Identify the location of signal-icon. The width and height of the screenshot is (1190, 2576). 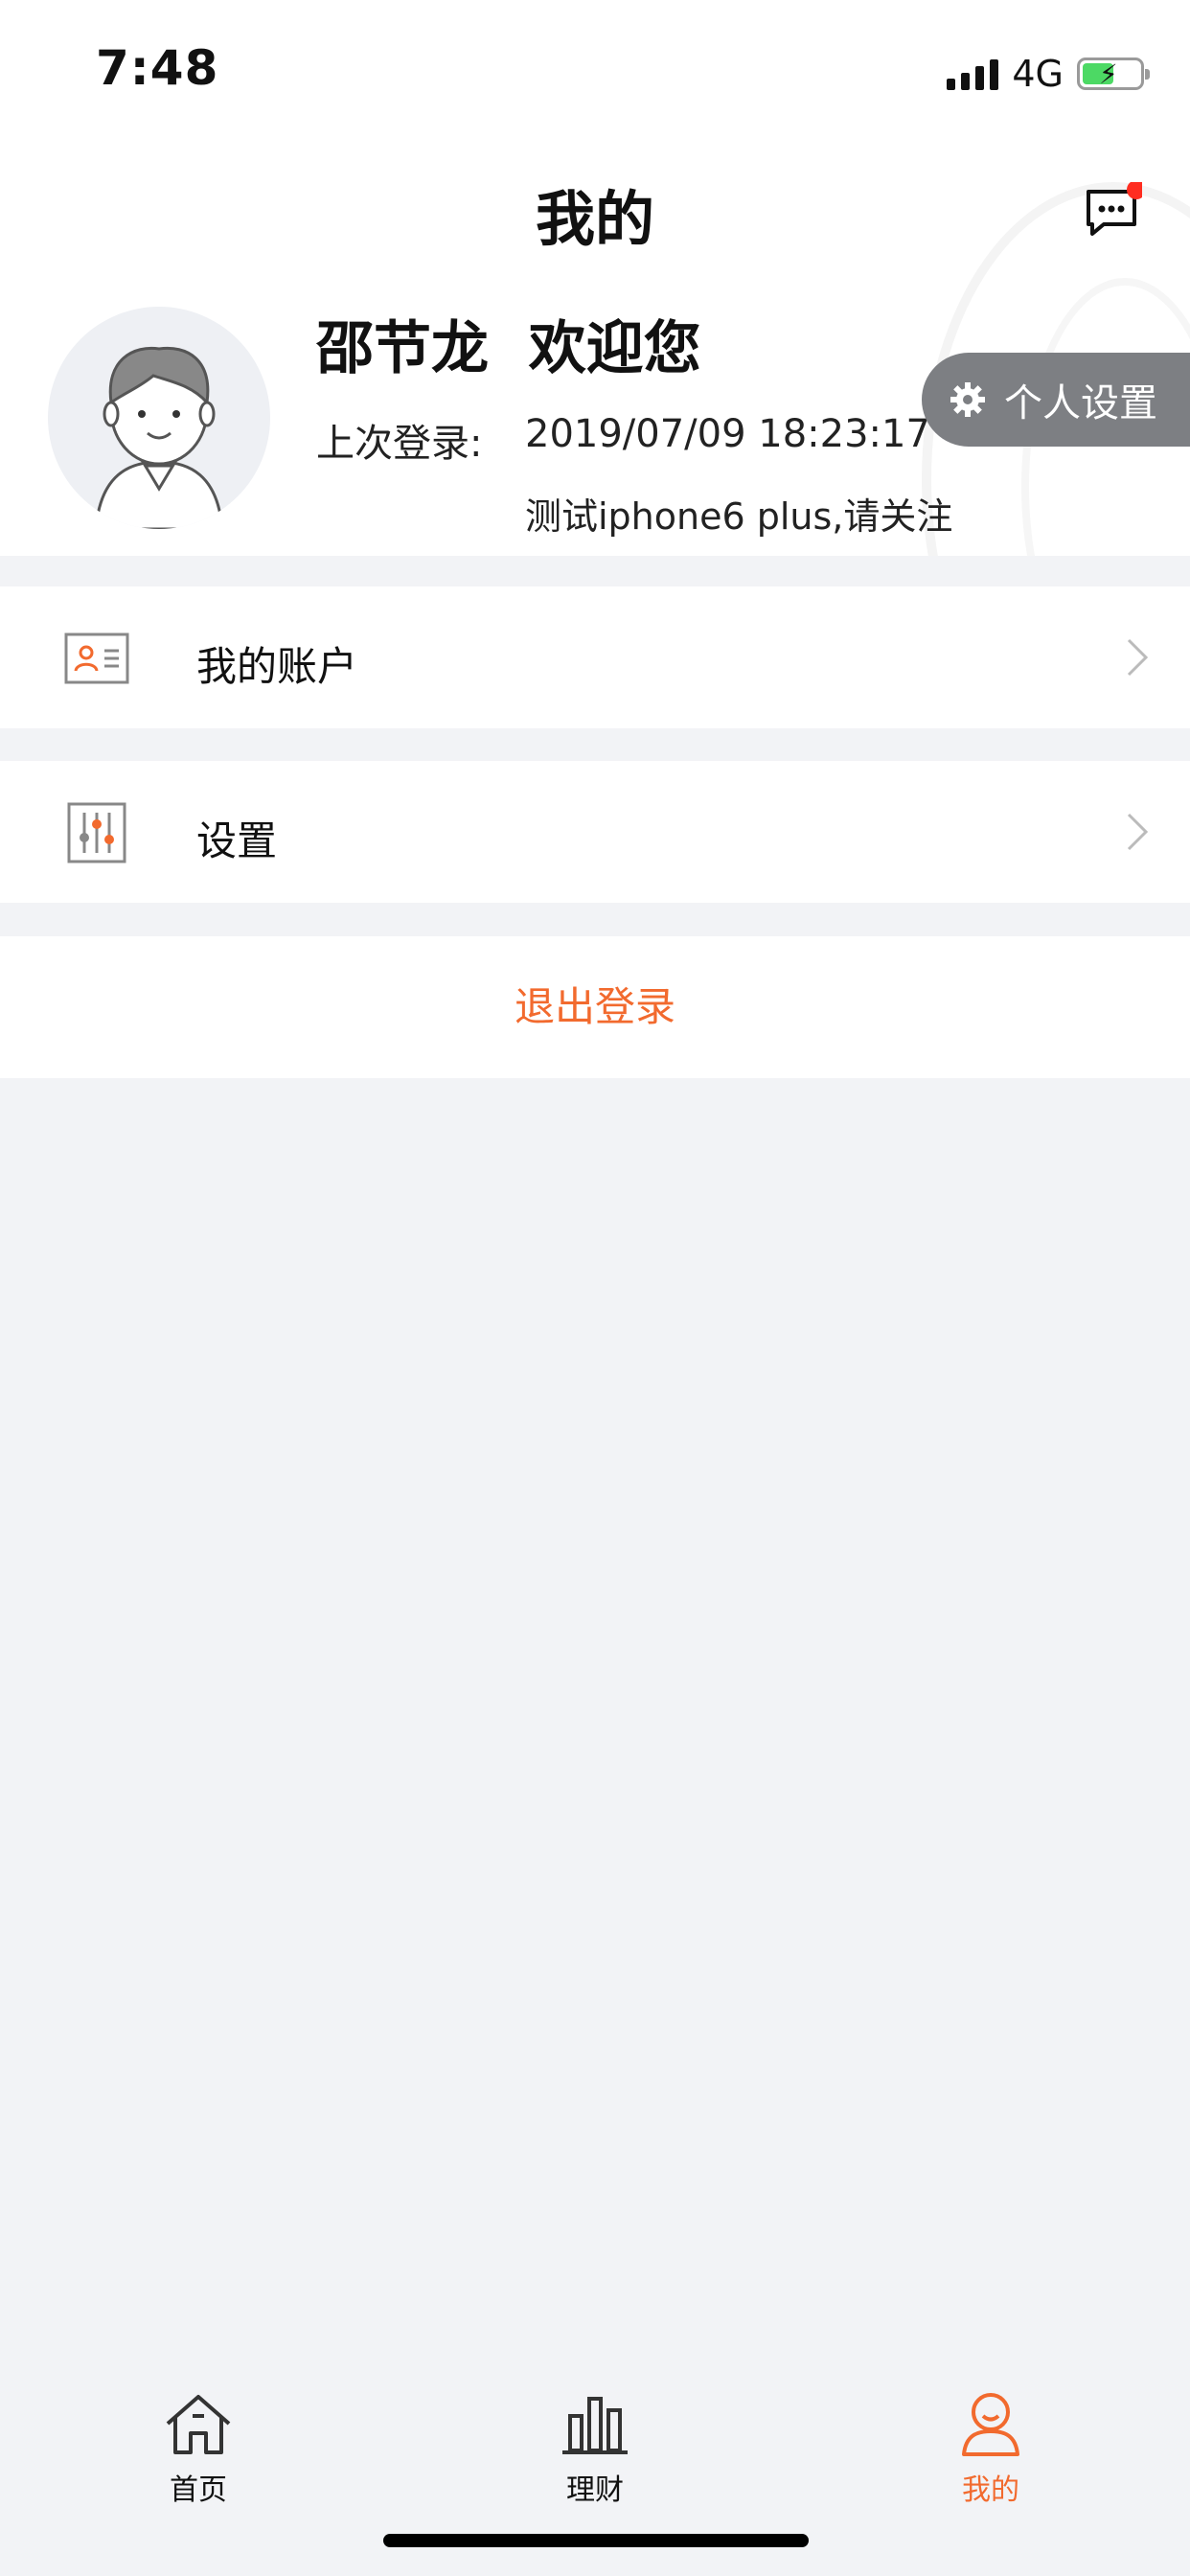
(973, 74).